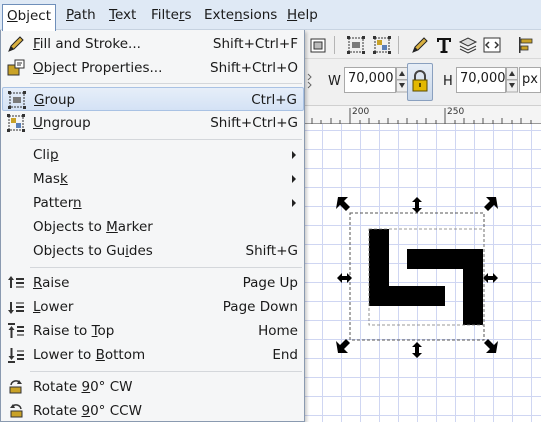 This screenshot has width=541, height=422. Describe the element at coordinates (46, 155) in the screenshot. I see `menu-item-label: Clip` at that location.